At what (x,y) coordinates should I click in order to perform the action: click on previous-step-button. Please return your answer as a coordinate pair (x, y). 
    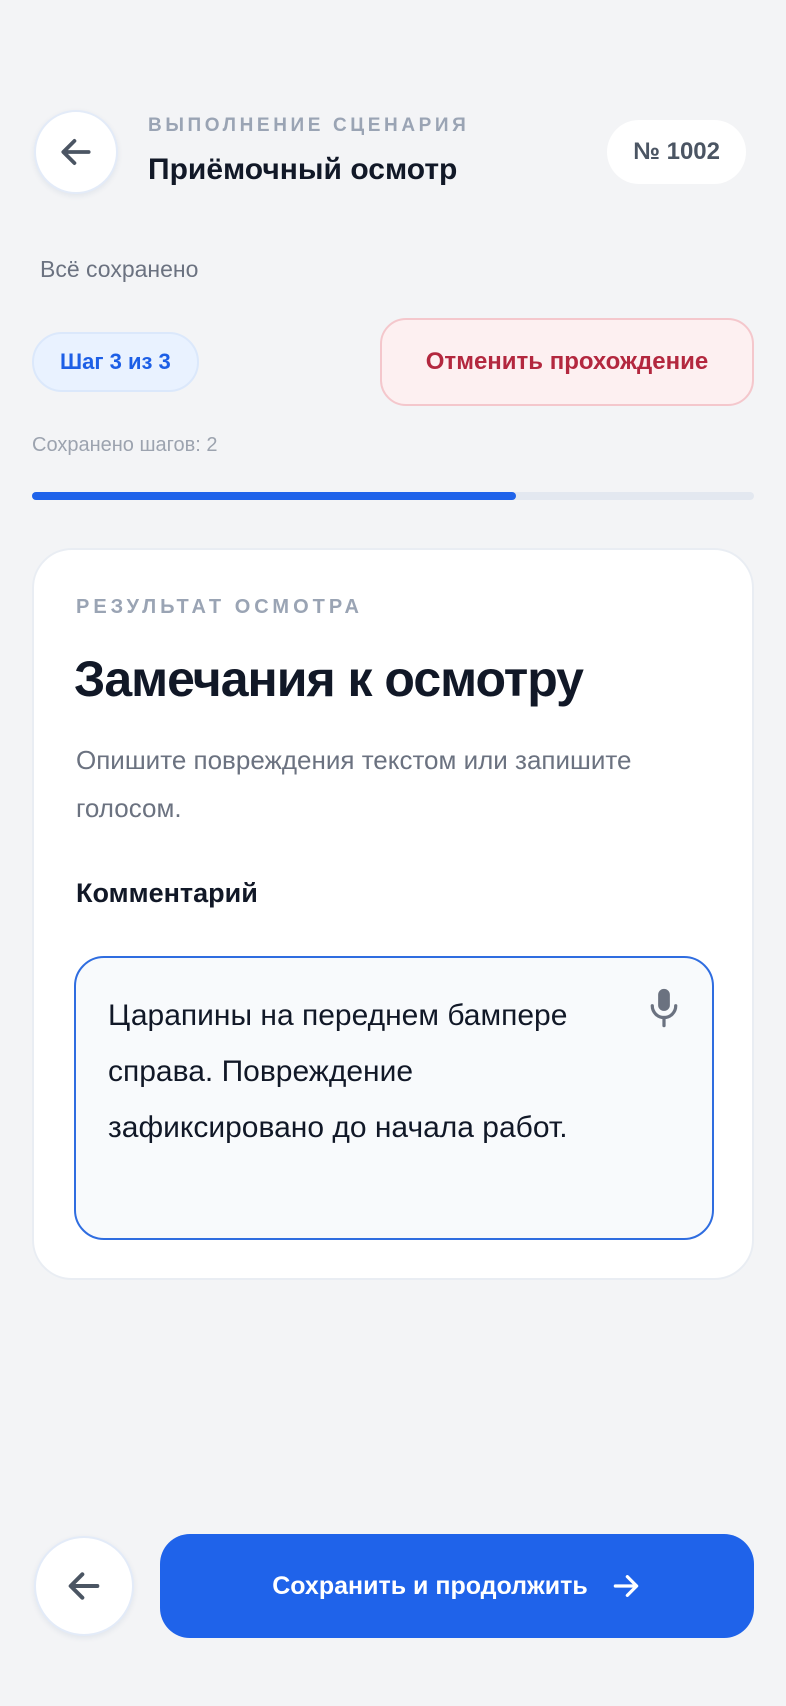
    Looking at the image, I should click on (84, 1586).